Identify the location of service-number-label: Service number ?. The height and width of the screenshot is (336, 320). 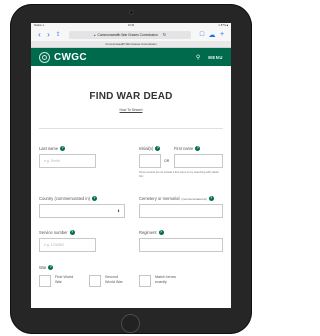
(57, 232).